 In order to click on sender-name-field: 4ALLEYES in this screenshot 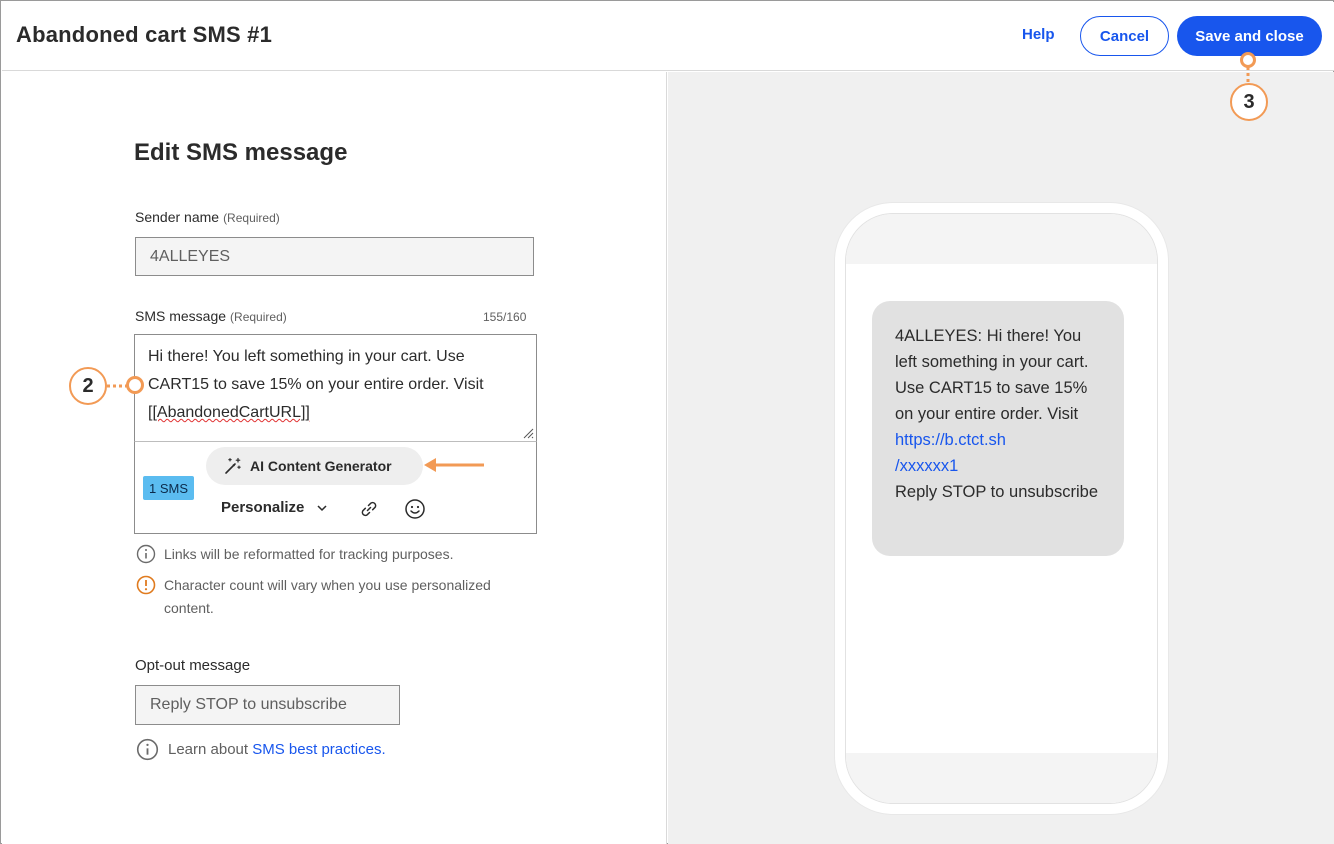, I will do `click(334, 256)`.